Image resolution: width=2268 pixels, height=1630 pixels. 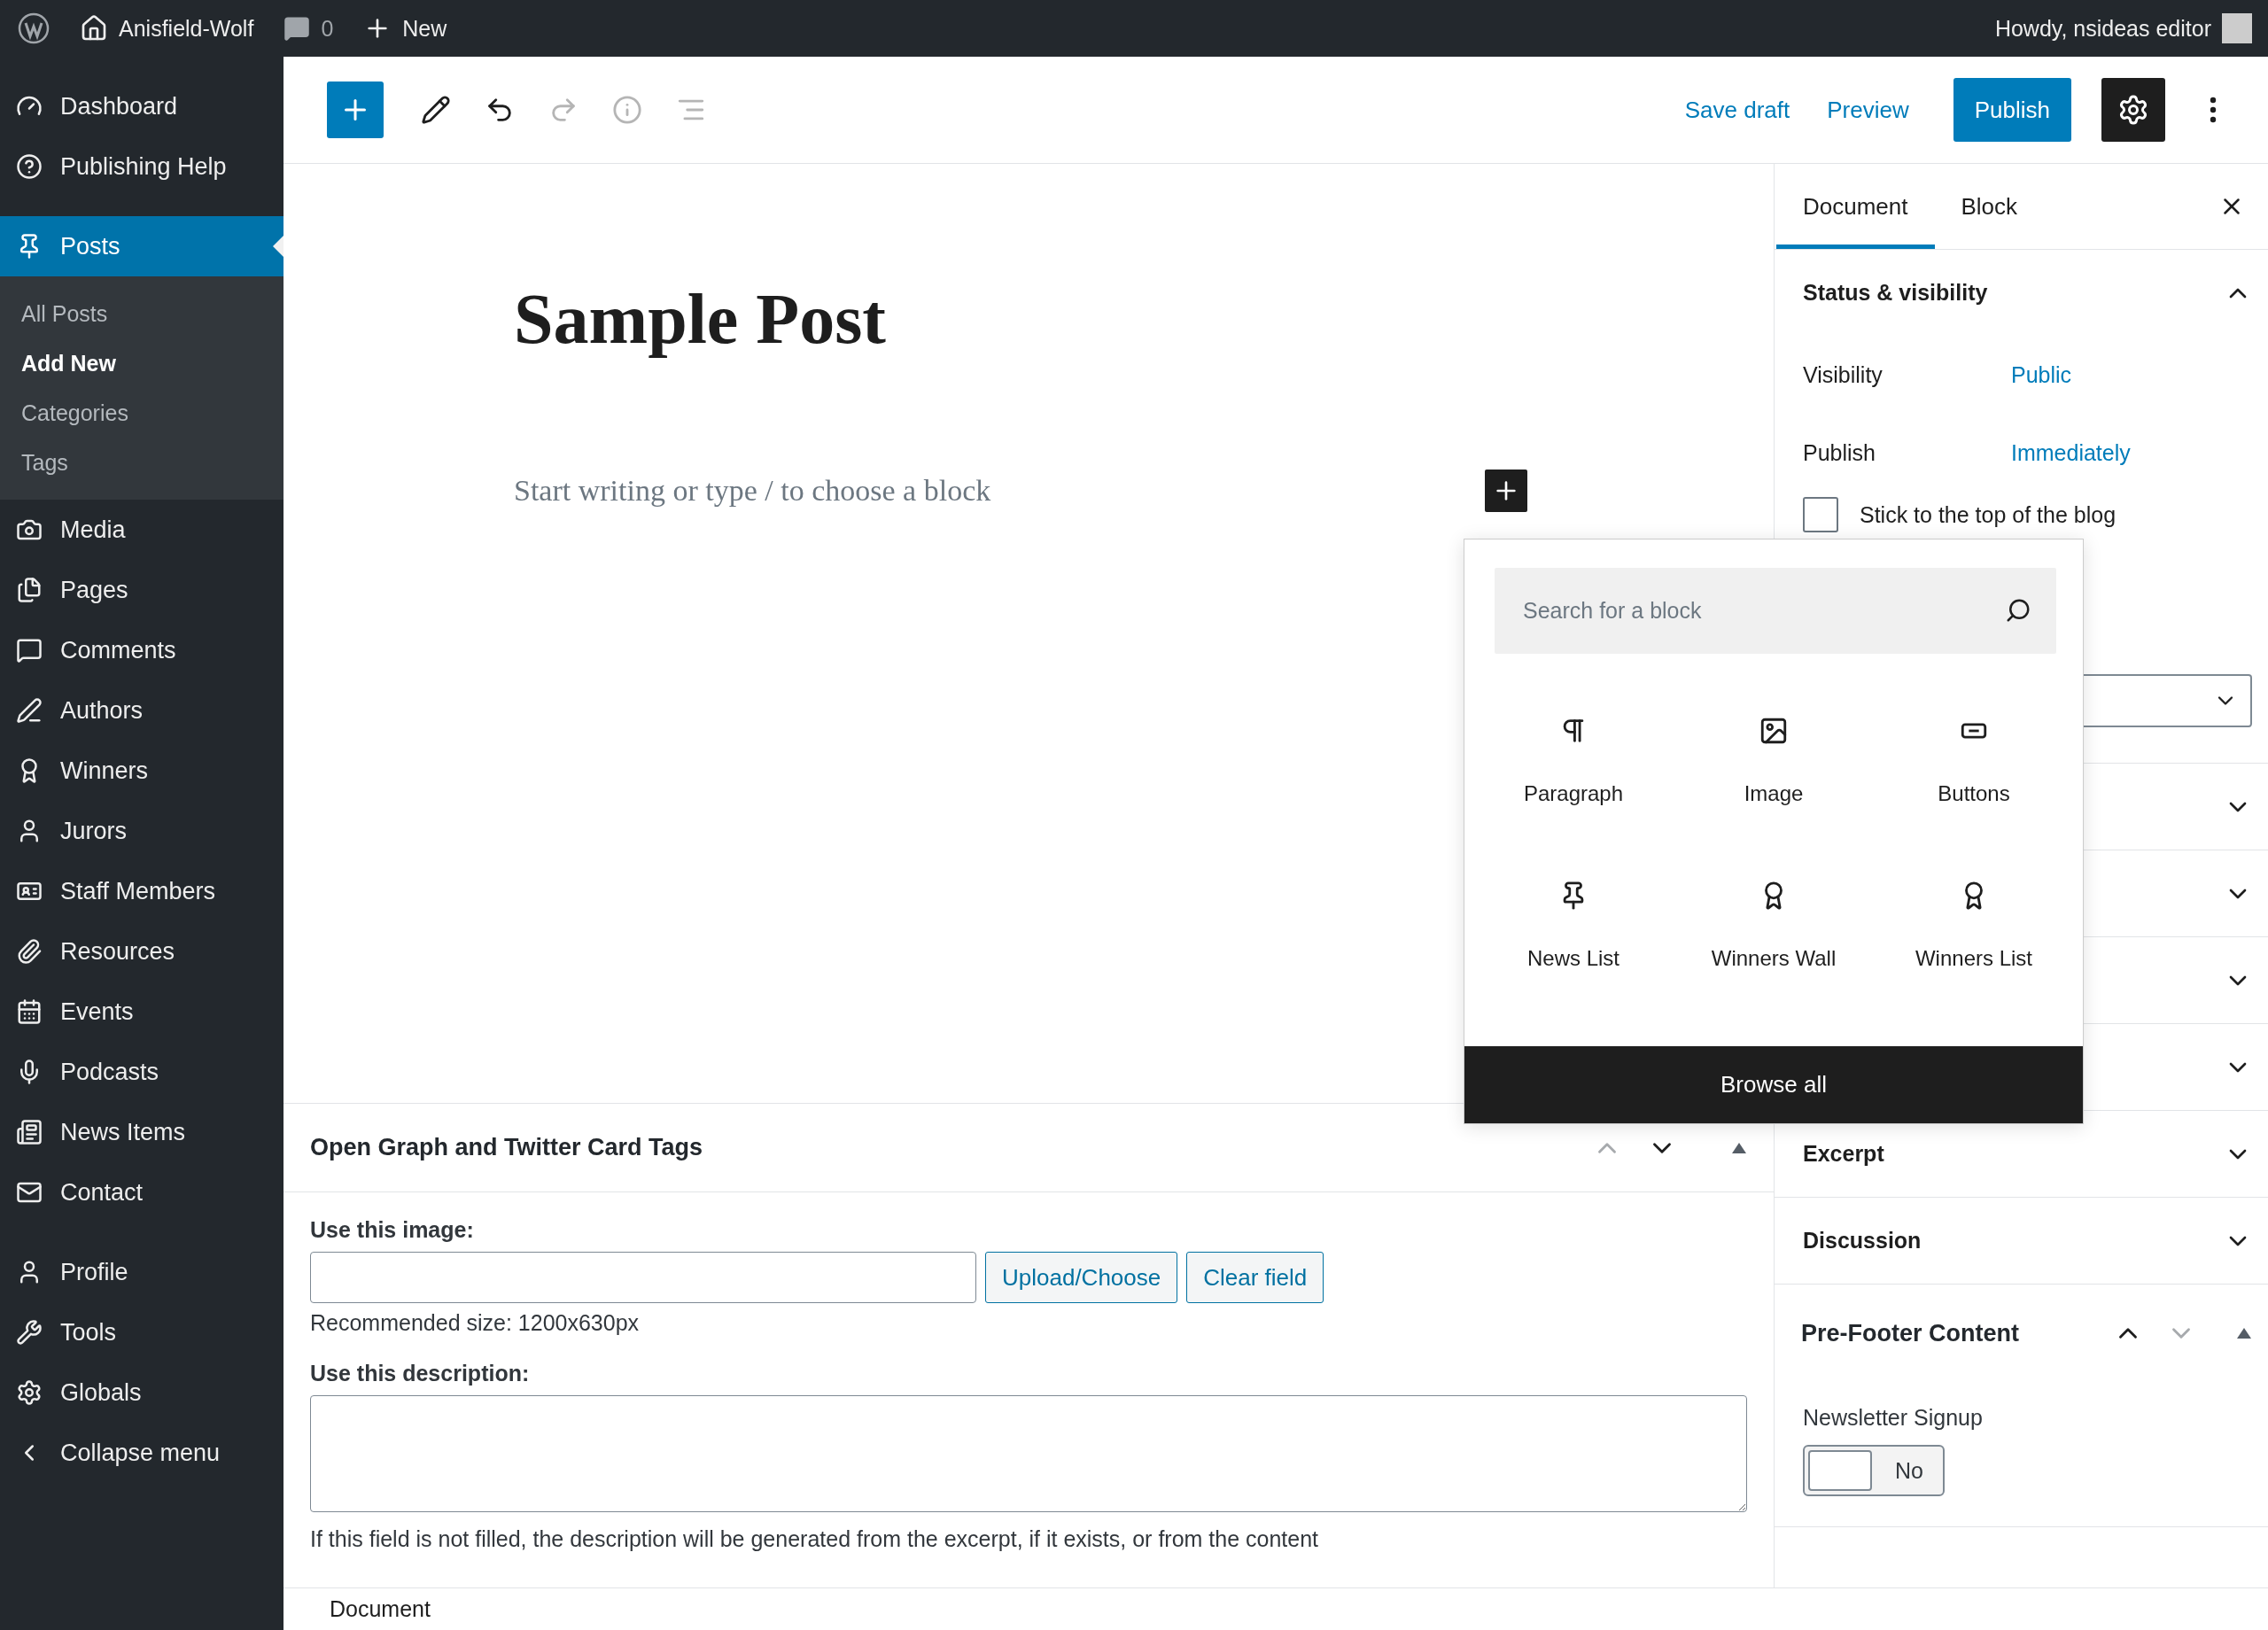 What do you see at coordinates (142, 530) in the screenshot?
I see `menu-item: Media` at bounding box center [142, 530].